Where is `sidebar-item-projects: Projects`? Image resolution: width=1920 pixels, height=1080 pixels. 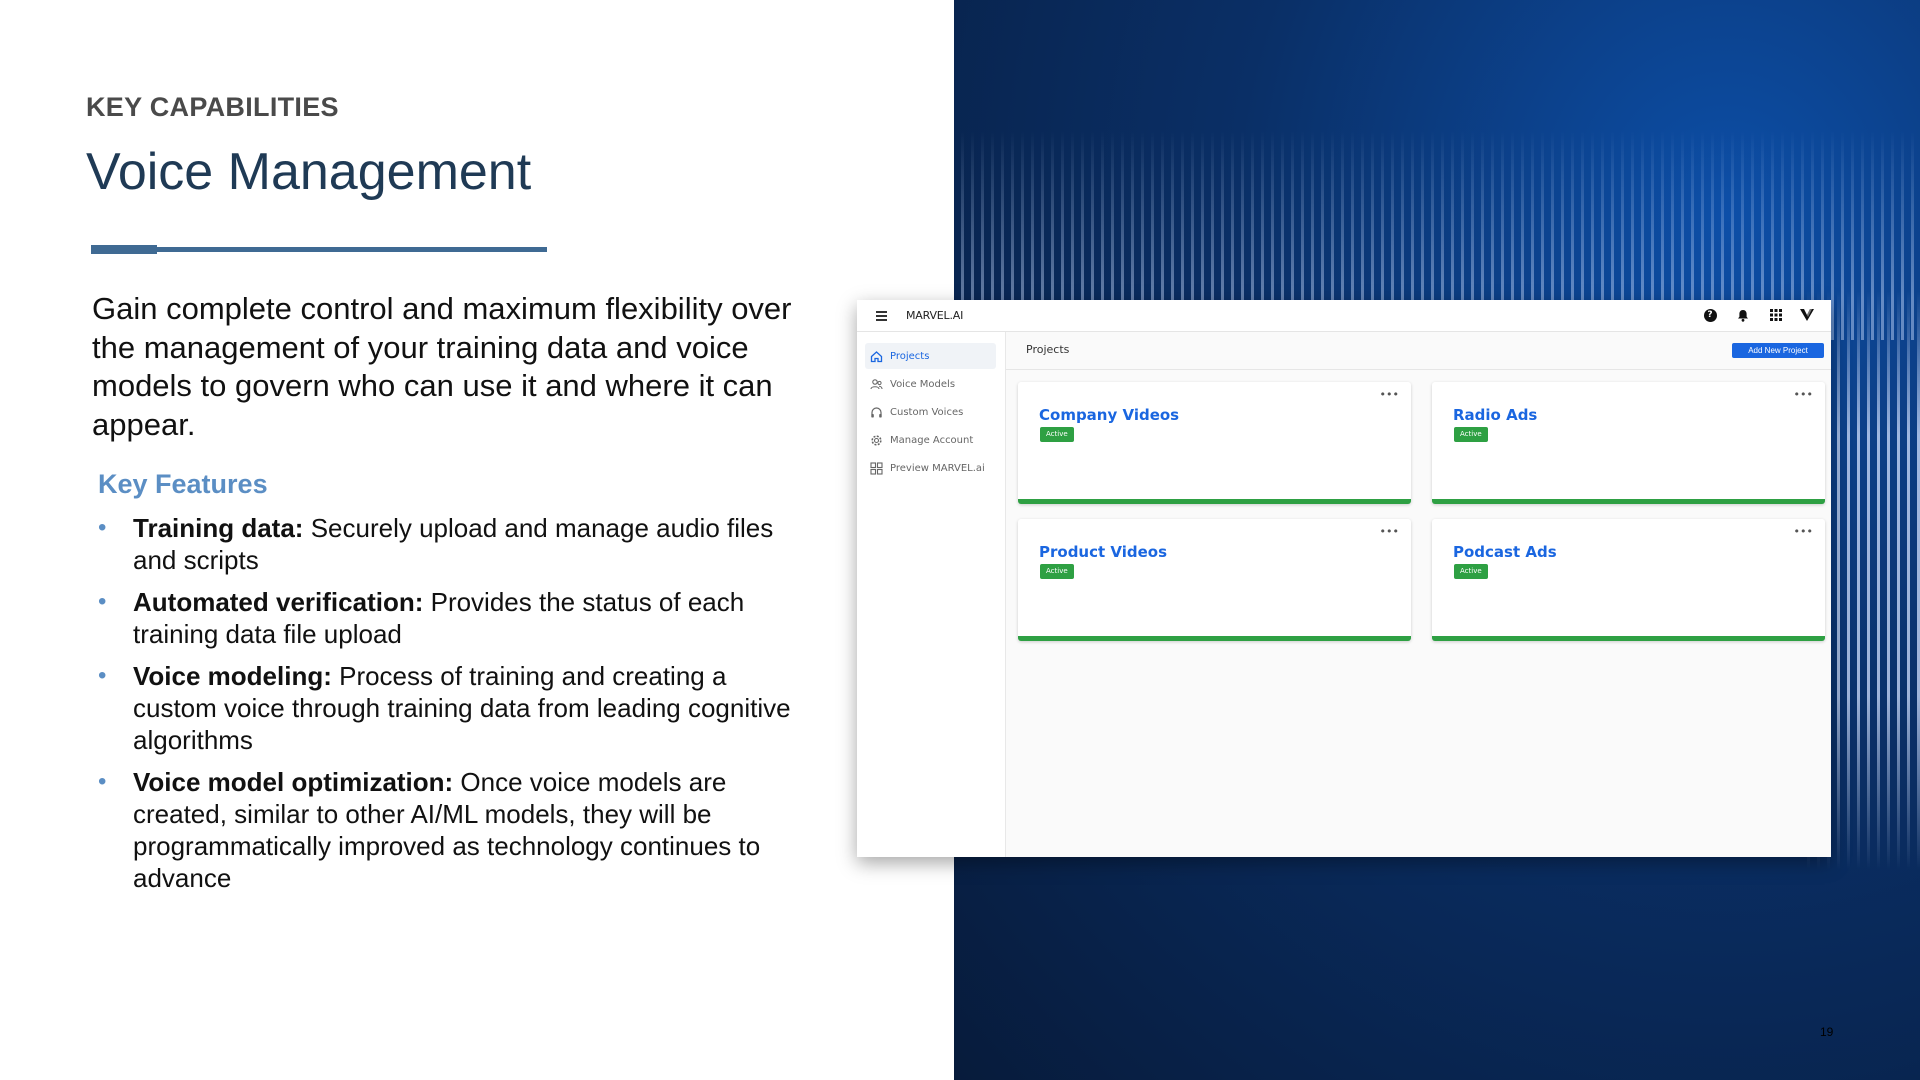 sidebar-item-projects: Projects is located at coordinates (930, 356).